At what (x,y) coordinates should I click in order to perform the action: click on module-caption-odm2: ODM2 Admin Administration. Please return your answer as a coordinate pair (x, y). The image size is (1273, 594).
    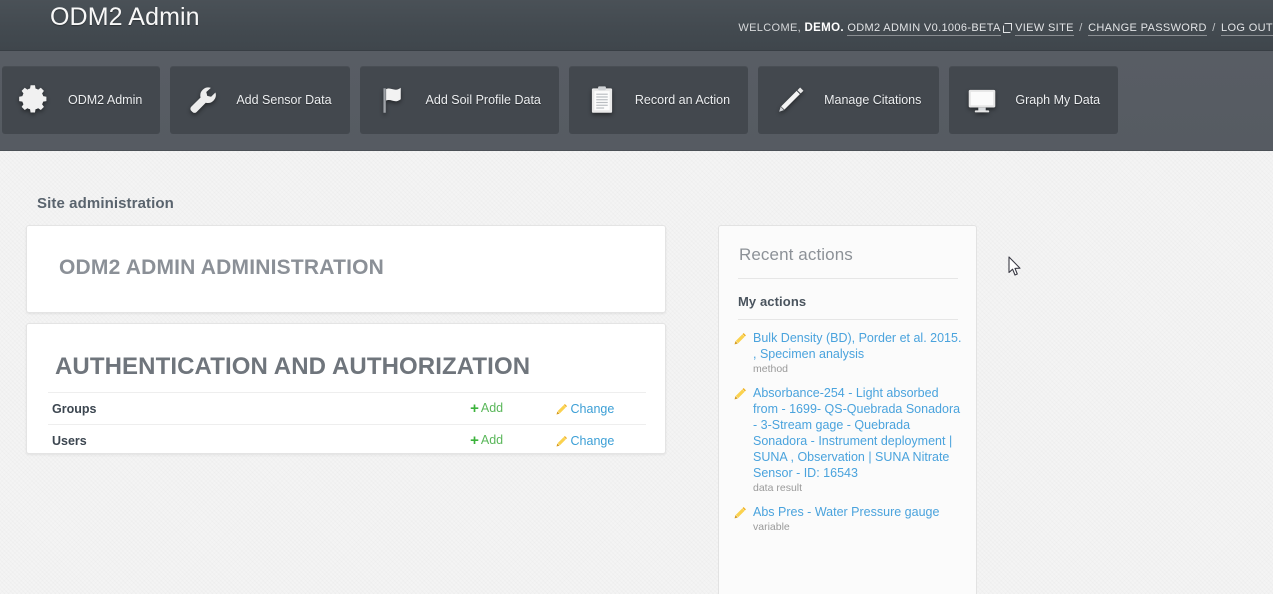
    Looking at the image, I should click on (222, 267).